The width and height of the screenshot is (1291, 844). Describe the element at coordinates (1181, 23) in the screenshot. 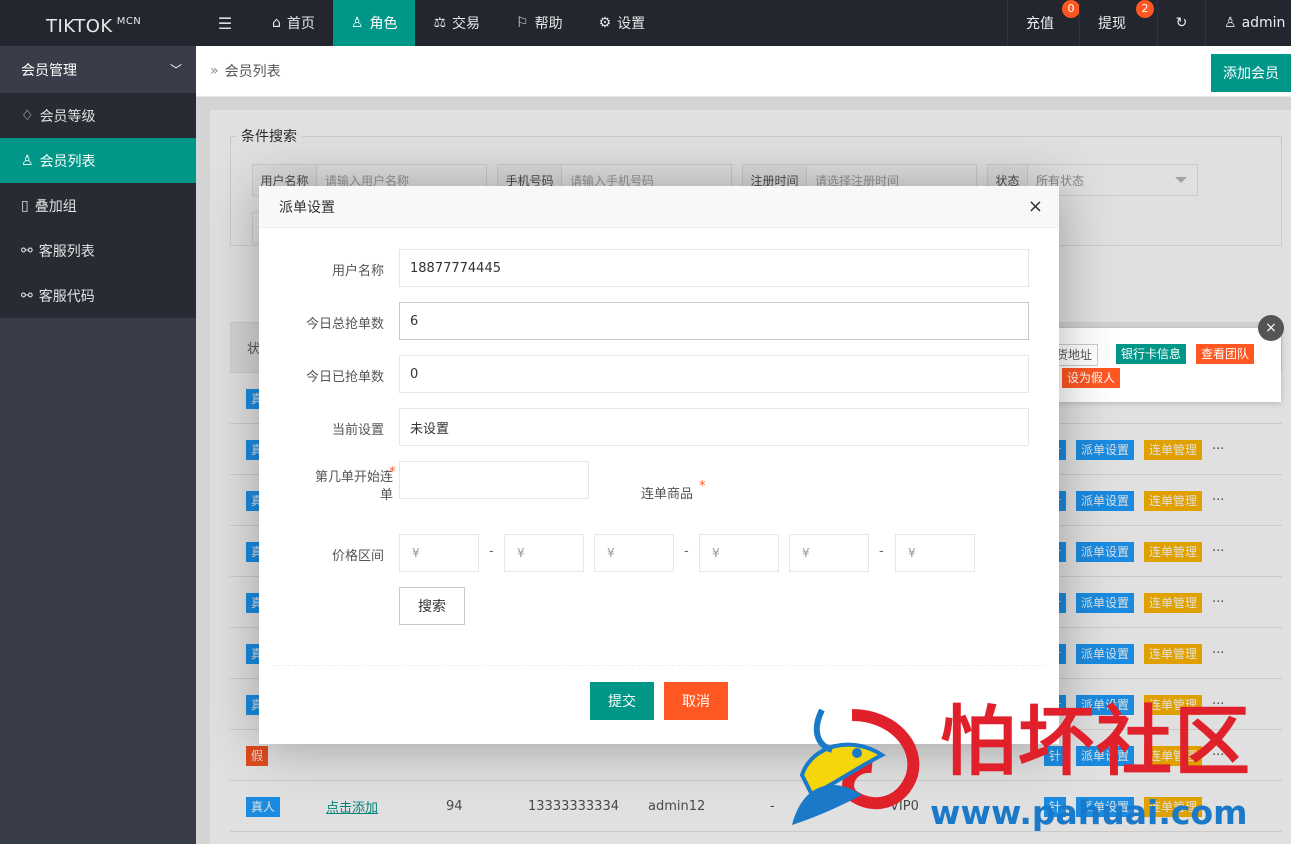

I see `refresh-icon: ↻` at that location.